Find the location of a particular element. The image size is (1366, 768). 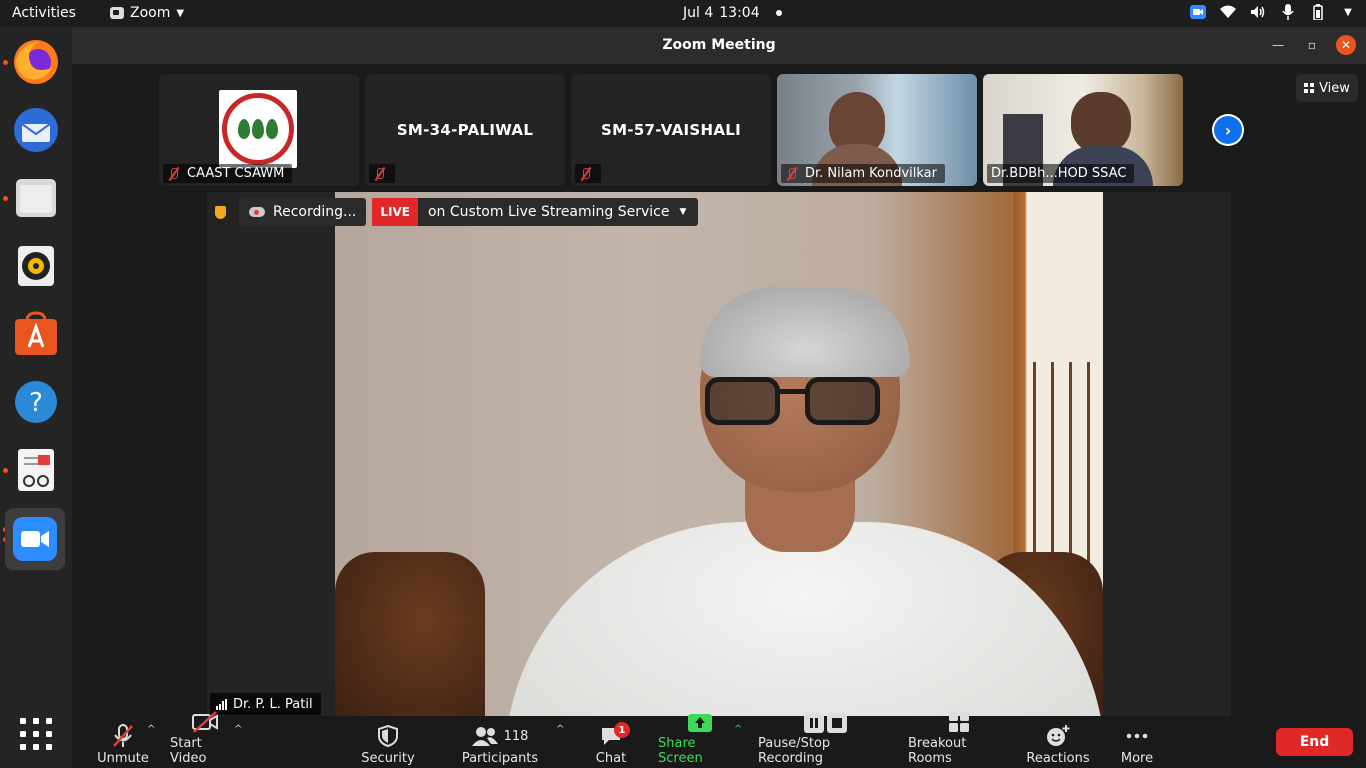

video-off-icon is located at coordinates (205, 722).